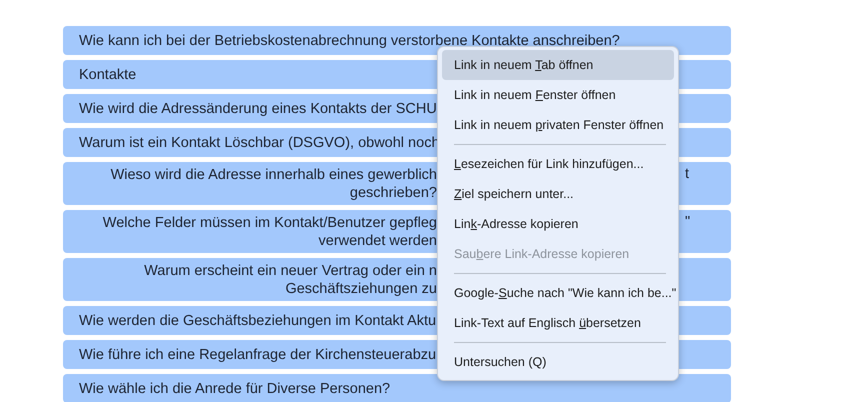 The width and height of the screenshot is (845, 402). Describe the element at coordinates (234, 389) in the screenshot. I see `faq-link-text: Wie wähle ich die Anrede für Diverse Personen?` at that location.